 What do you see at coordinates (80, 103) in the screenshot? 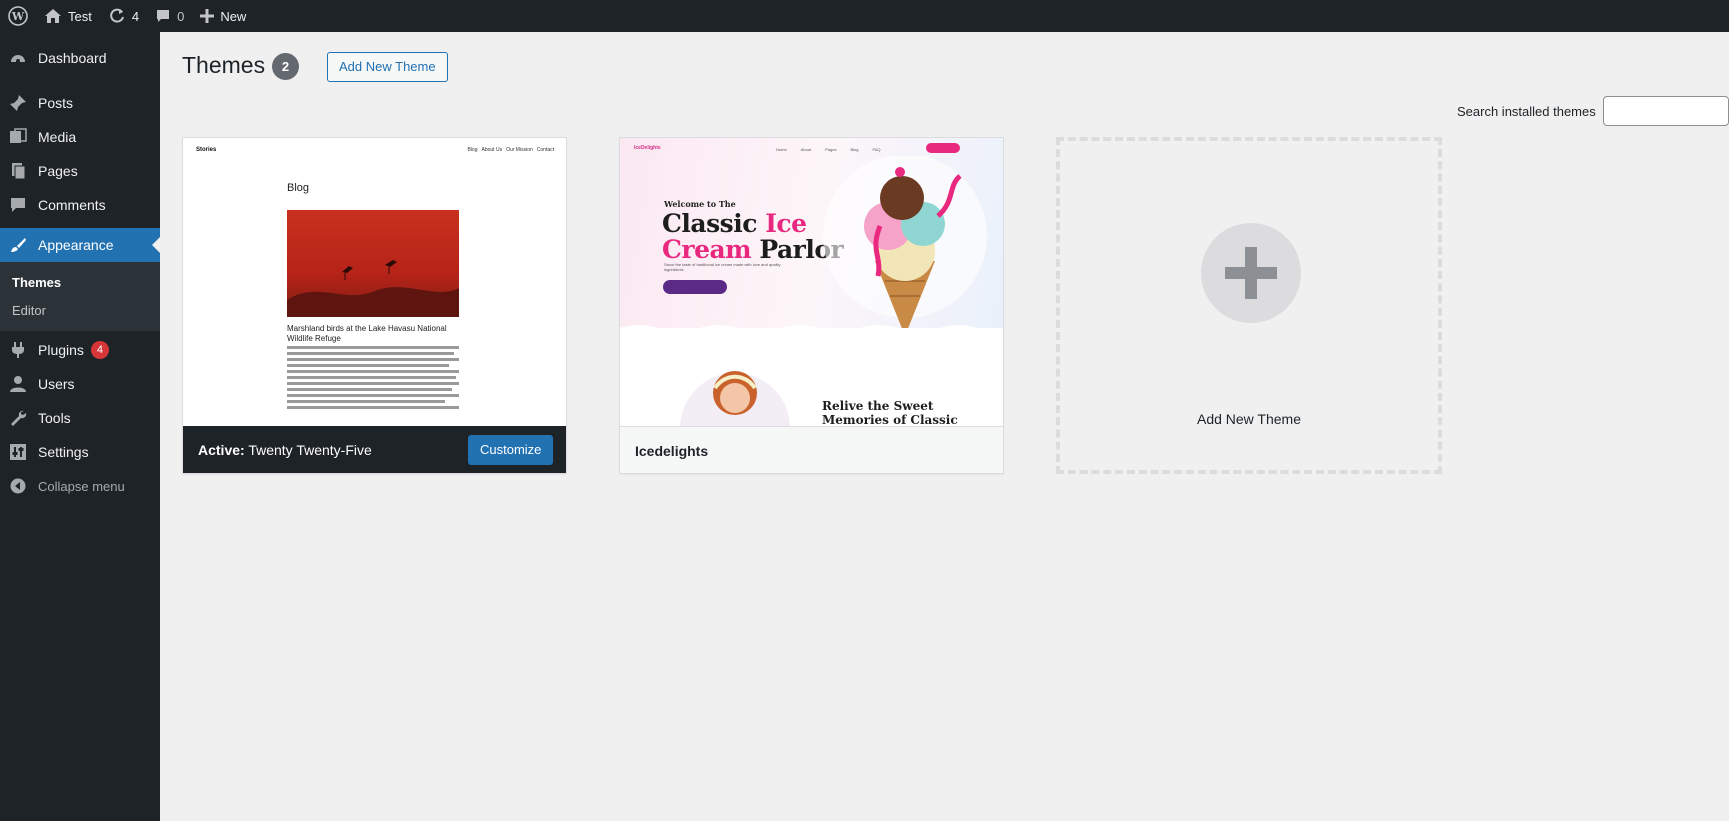
I see `sidebar-item-posts: Posts` at bounding box center [80, 103].